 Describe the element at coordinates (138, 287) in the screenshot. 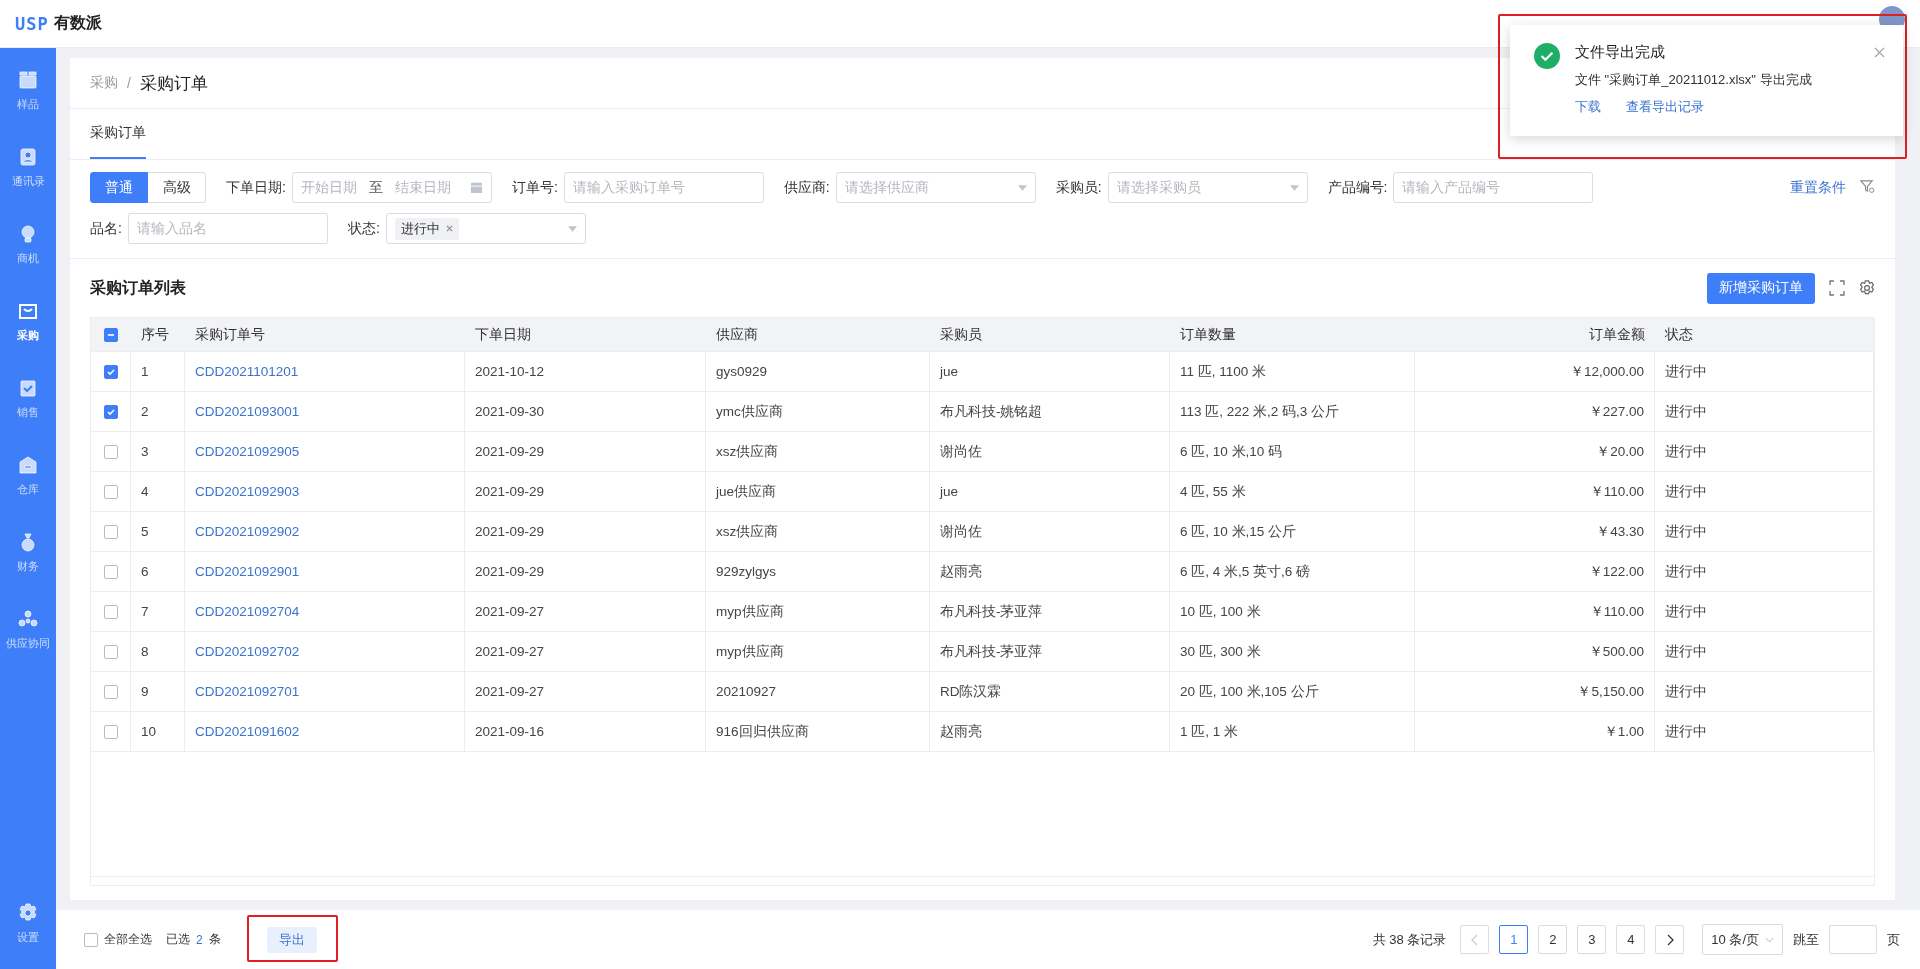

I see `list-title: 采购订单列表` at that location.